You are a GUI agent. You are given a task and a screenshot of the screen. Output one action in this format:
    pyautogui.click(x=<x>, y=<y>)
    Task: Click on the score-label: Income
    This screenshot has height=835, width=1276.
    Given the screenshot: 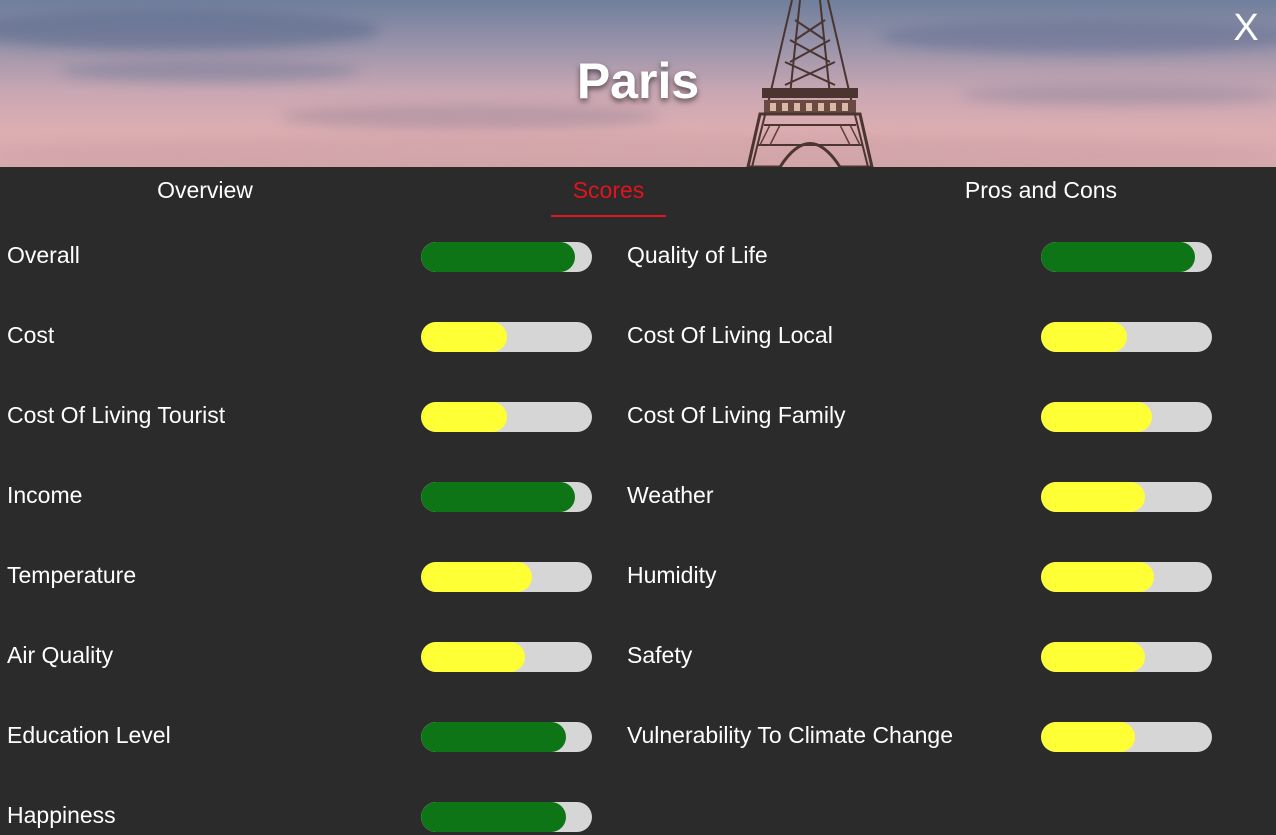 What is the action you would take?
    pyautogui.click(x=45, y=495)
    